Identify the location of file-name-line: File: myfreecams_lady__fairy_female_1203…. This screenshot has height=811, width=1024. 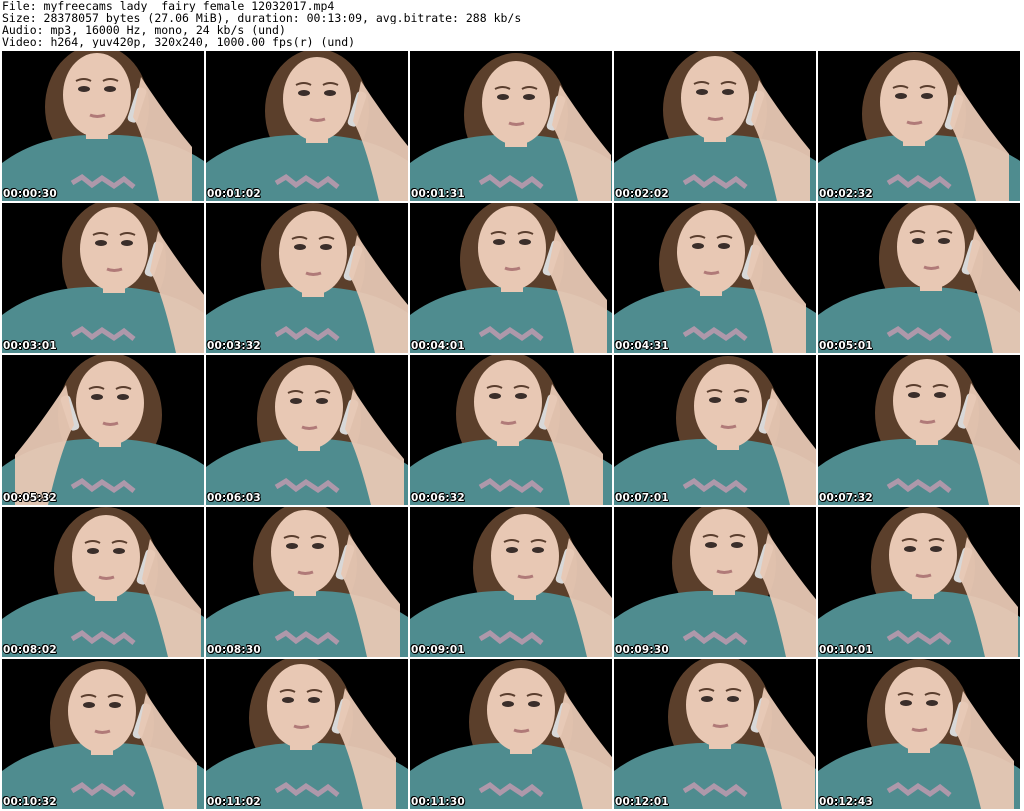
(168, 6).